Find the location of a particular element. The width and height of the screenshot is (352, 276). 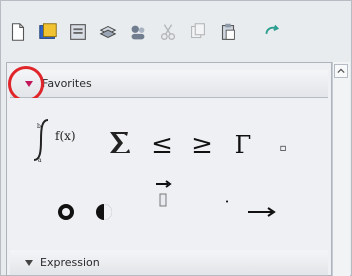

integral-icon: f(x) b a is located at coordinates (54, 141).